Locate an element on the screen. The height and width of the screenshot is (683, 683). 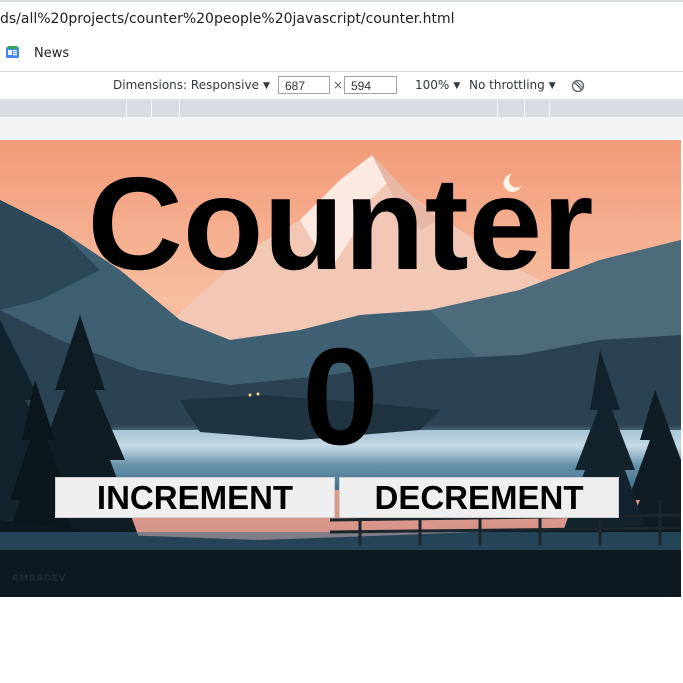
counter-value: 0 is located at coordinates (340, 397).